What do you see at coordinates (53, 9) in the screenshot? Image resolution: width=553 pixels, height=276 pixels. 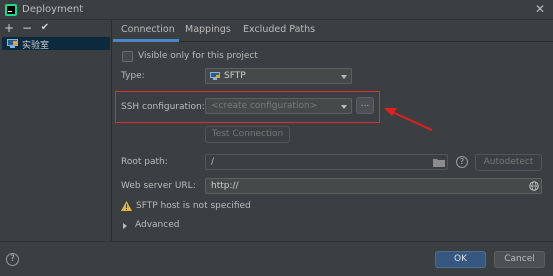 I see `window-title: Deployment` at bounding box center [53, 9].